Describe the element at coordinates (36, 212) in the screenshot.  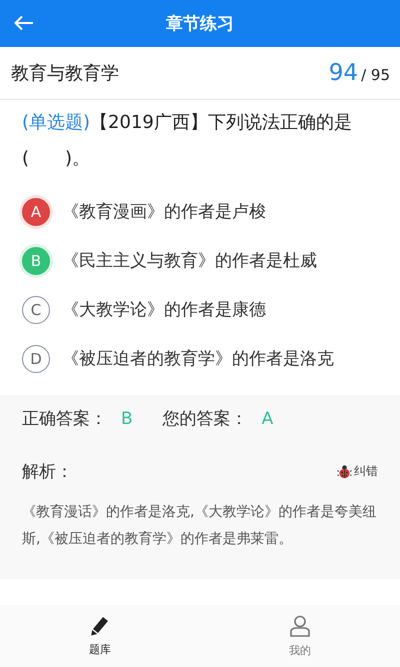
I see `option-letter: A` at that location.